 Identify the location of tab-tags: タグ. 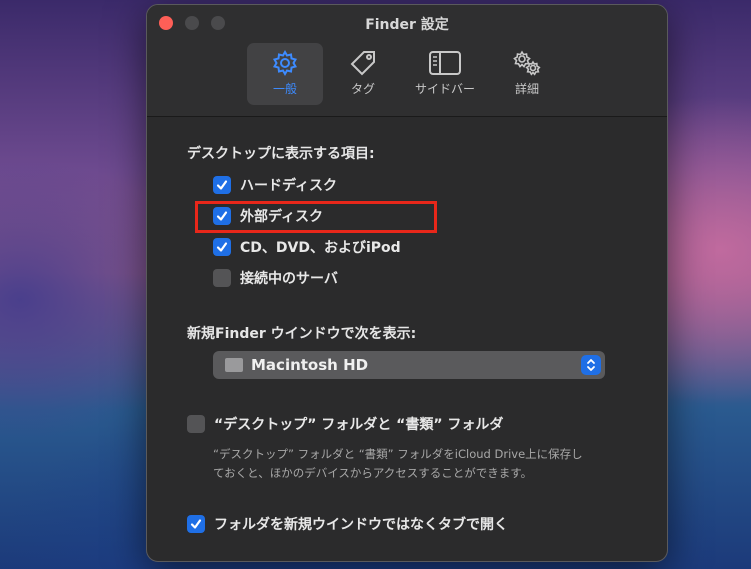
(363, 74).